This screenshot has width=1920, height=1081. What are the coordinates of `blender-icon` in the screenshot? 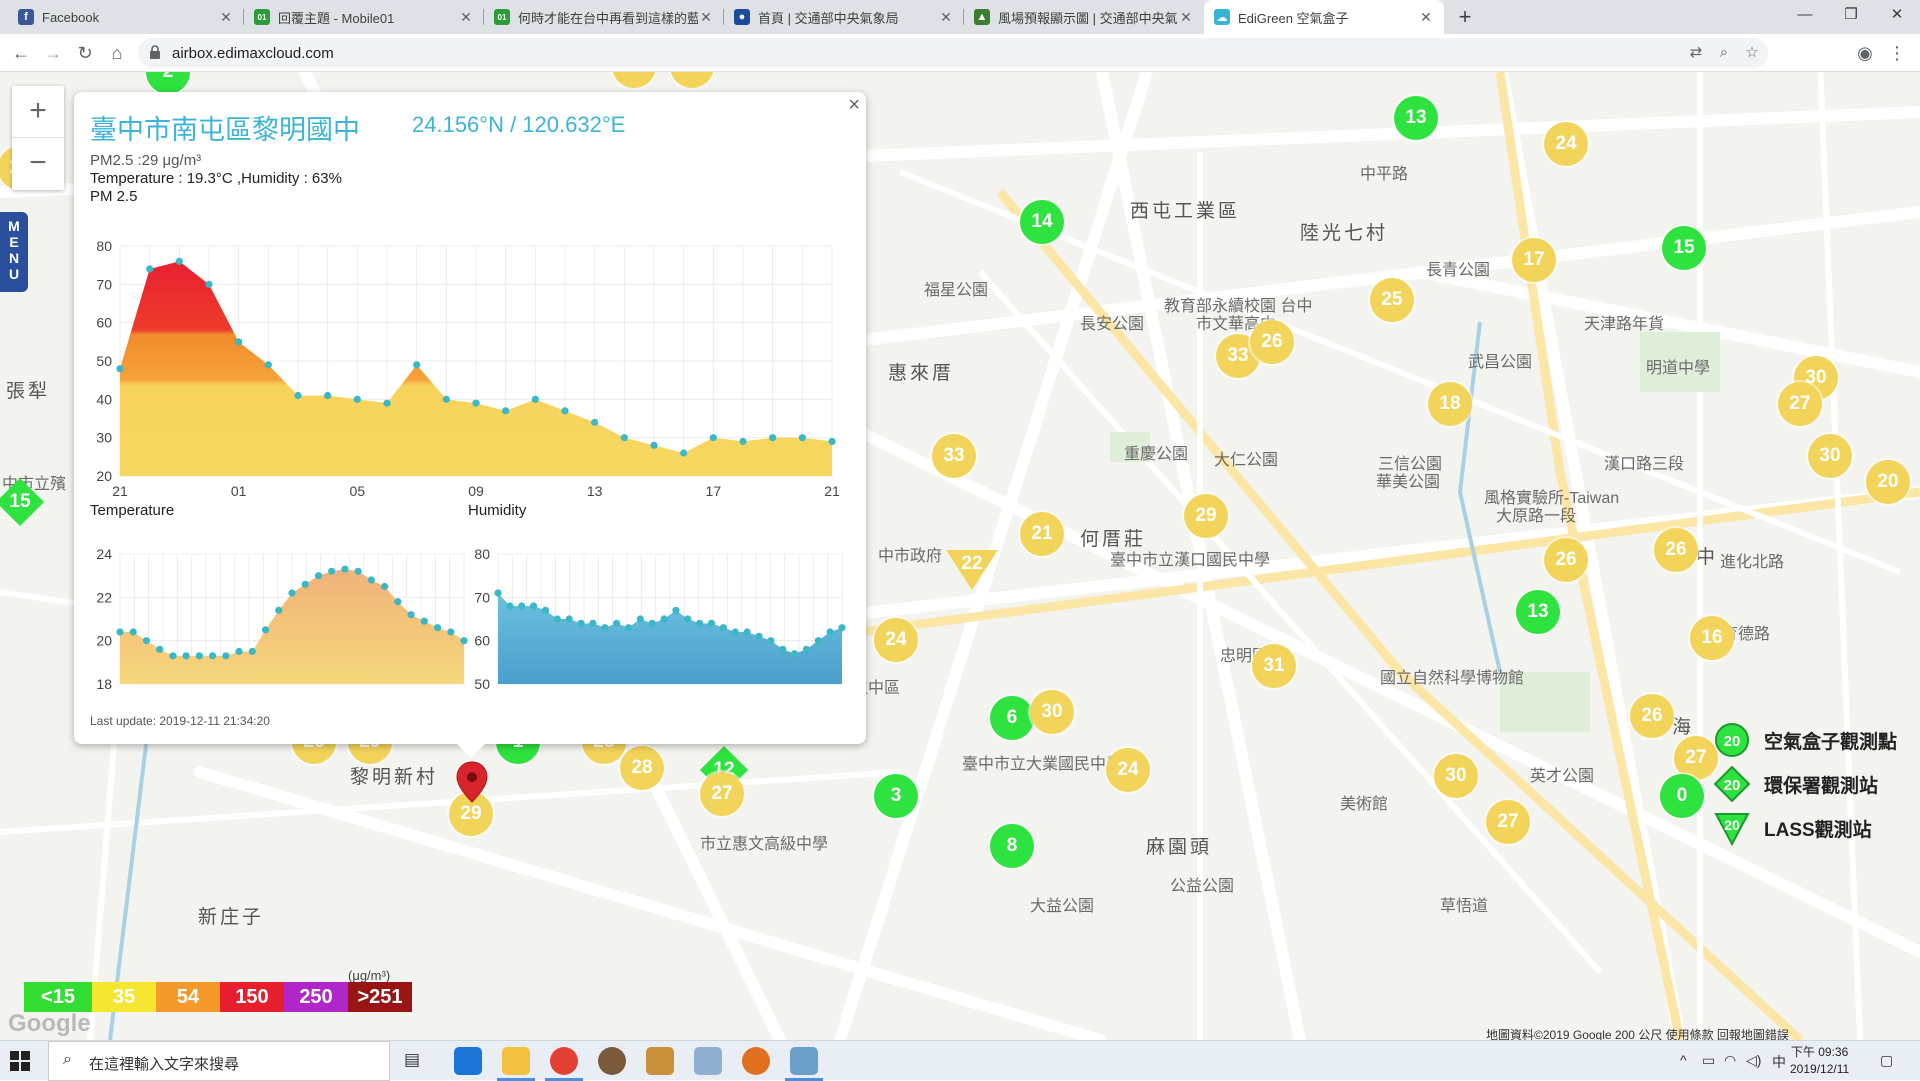 It's located at (756, 1061).